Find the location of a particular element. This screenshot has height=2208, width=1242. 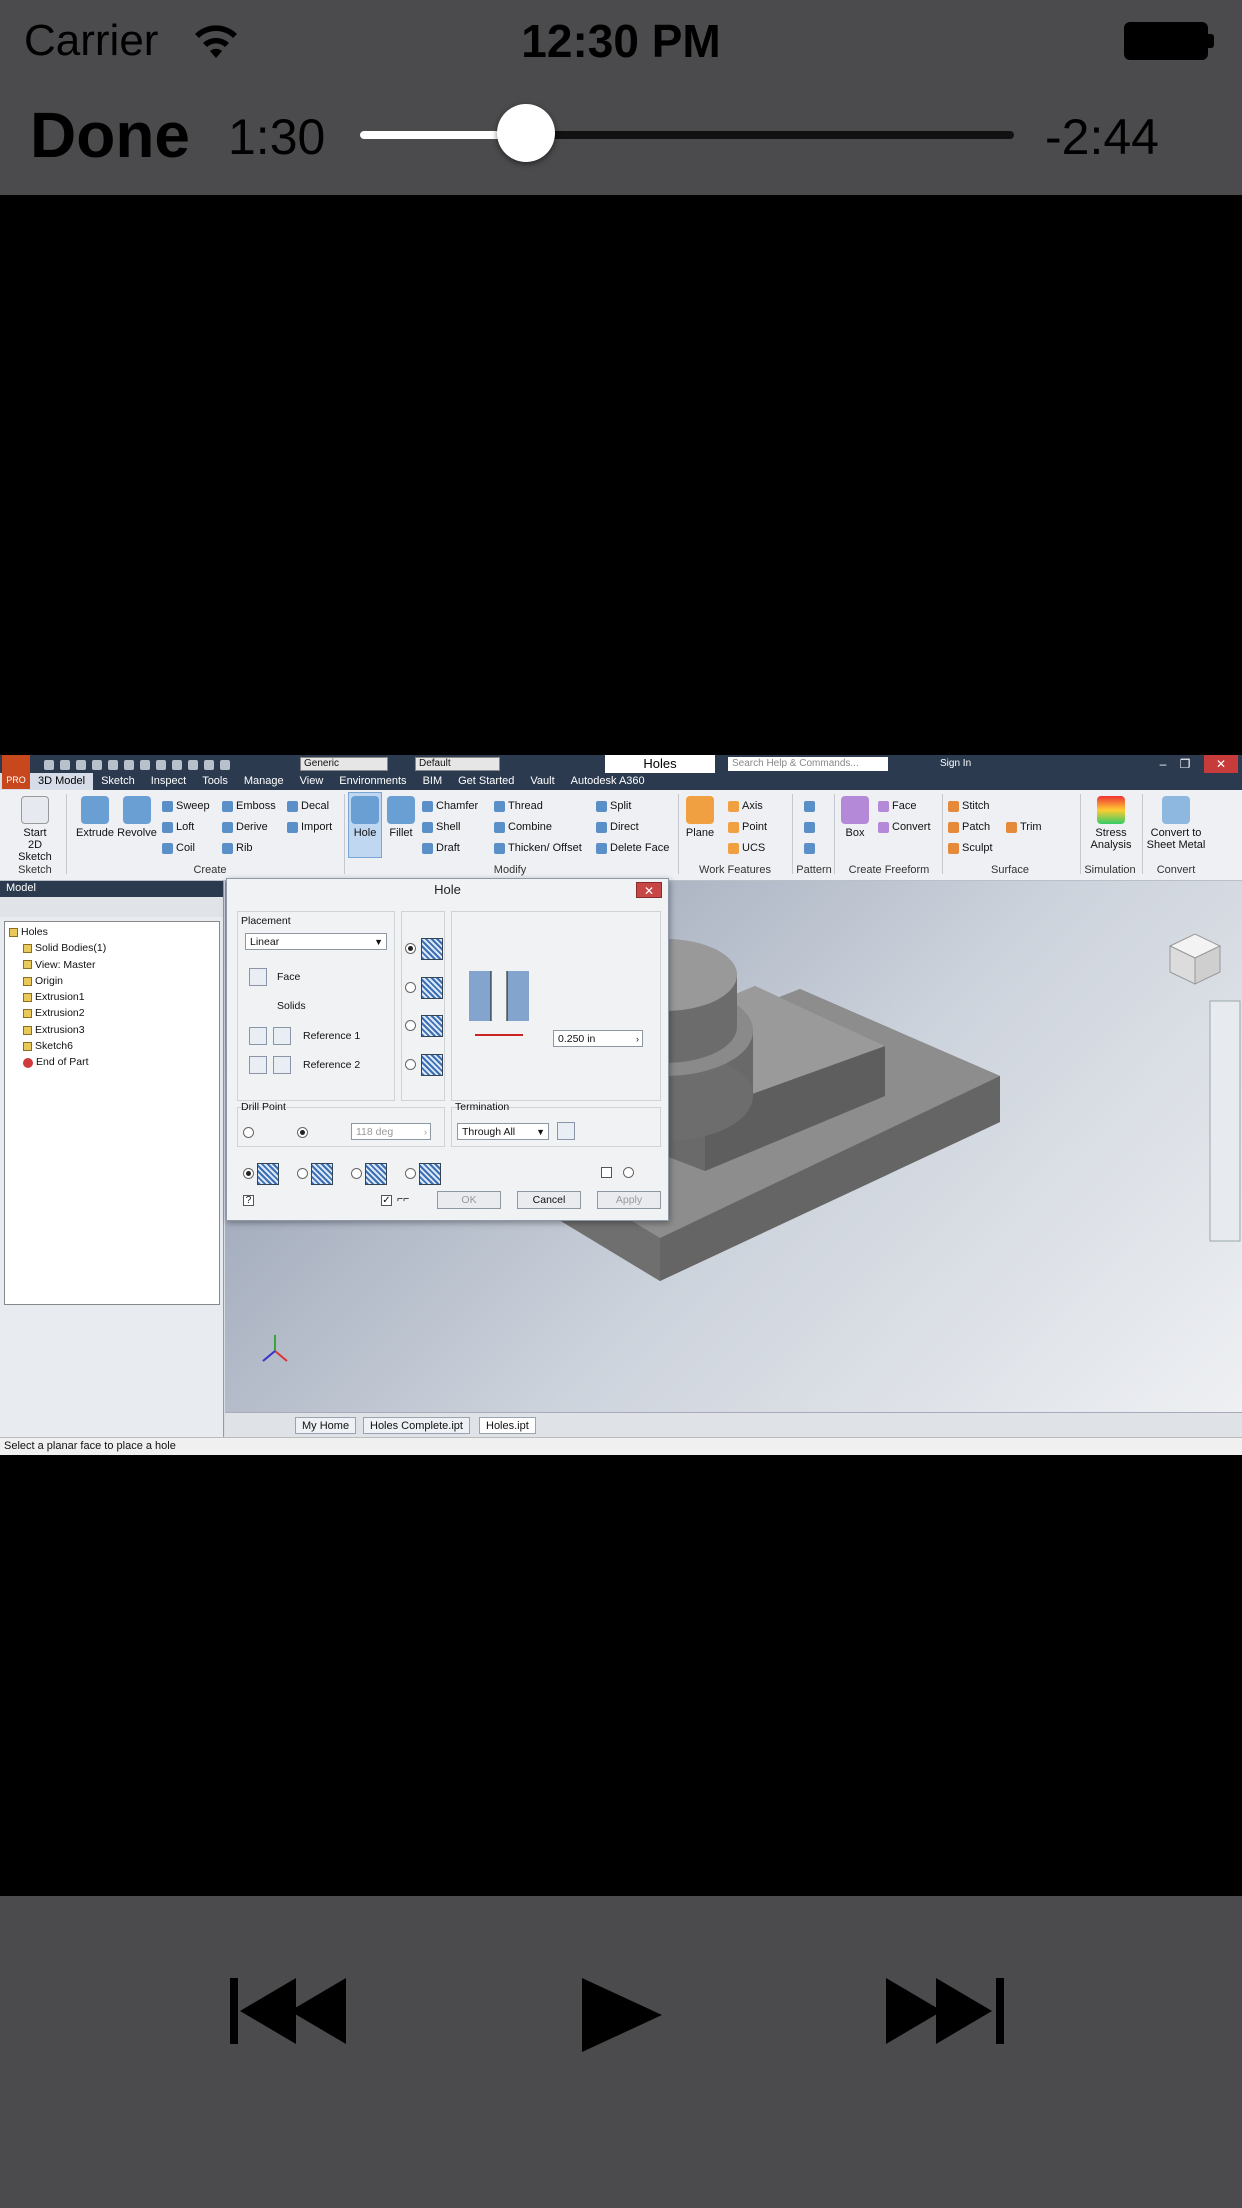

plane-button: Plane is located at coordinates (700, 817).